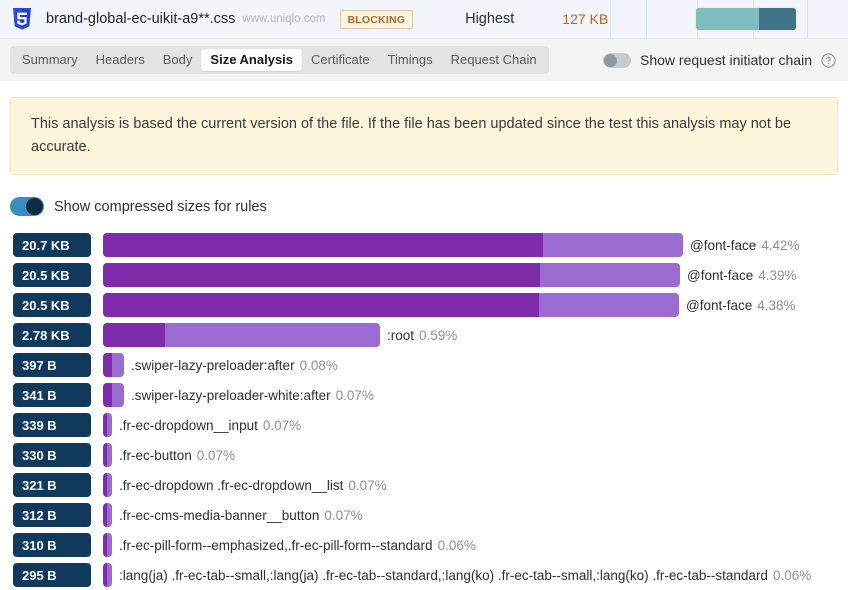 The height and width of the screenshot is (590, 848). Describe the element at coordinates (52, 545) in the screenshot. I see `rule-size-badge: 310 B` at that location.